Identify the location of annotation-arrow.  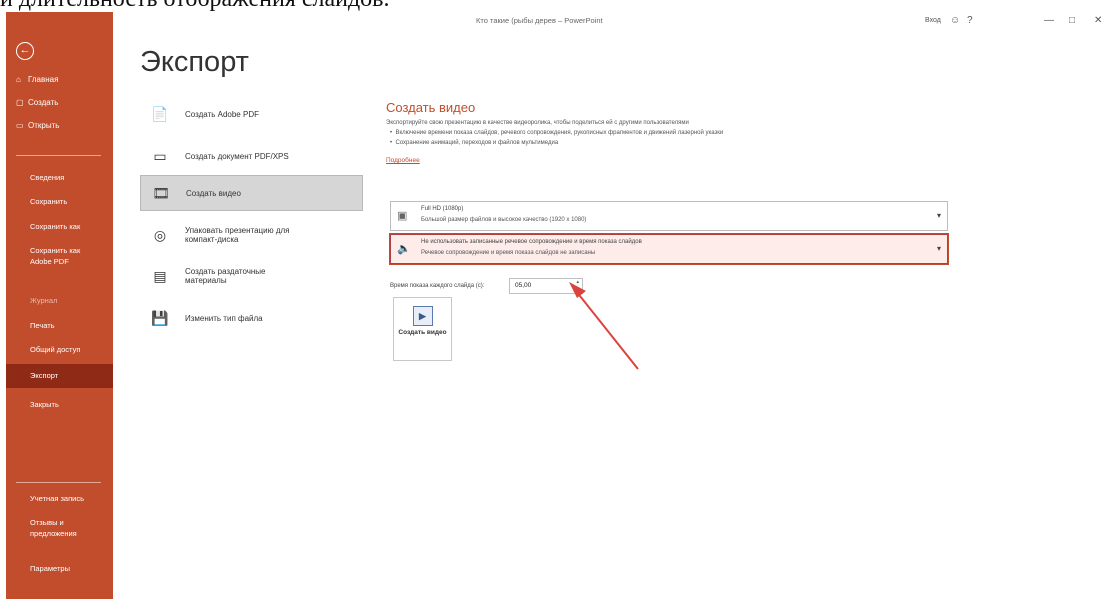
(604, 326).